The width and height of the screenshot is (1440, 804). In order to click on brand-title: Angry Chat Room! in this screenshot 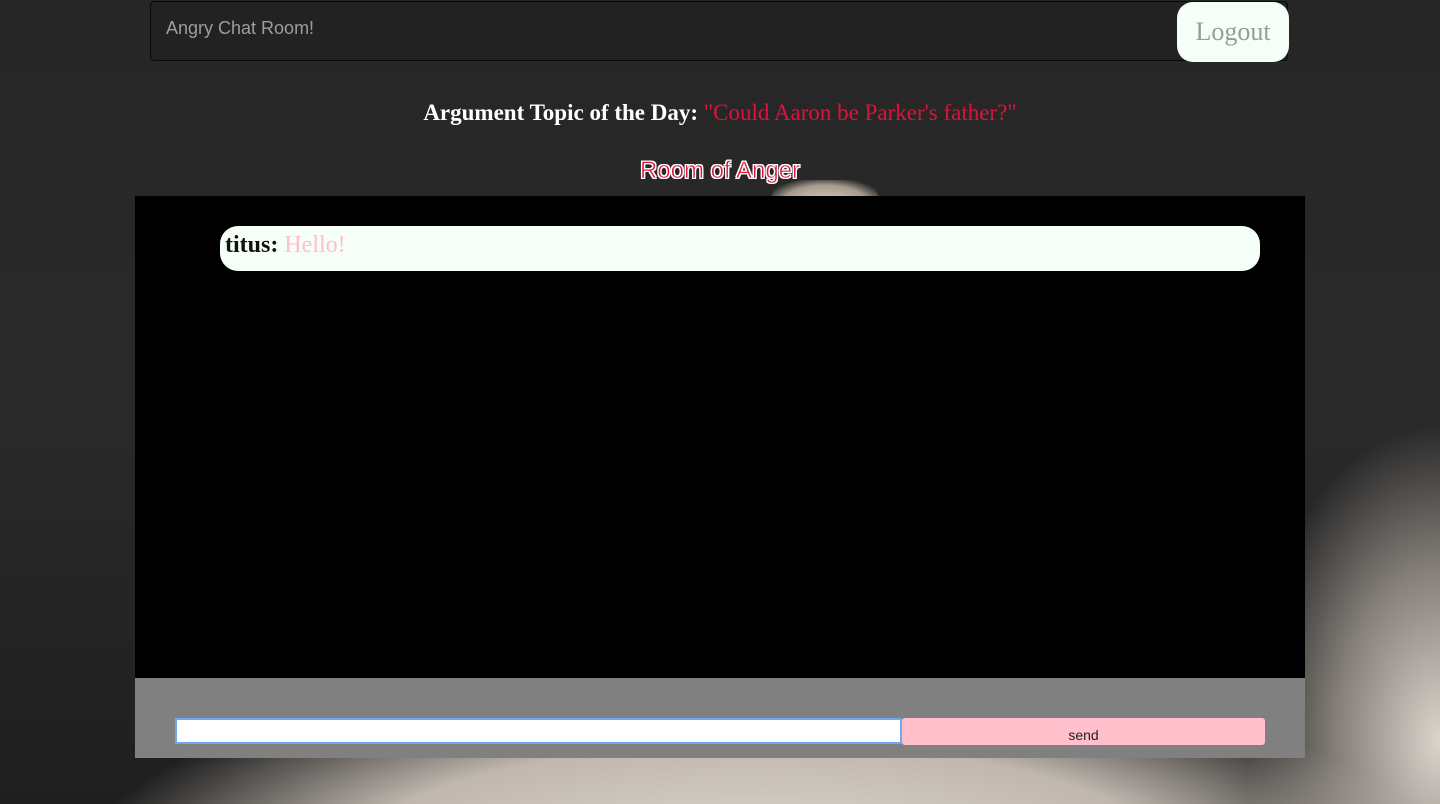, I will do `click(240, 28)`.